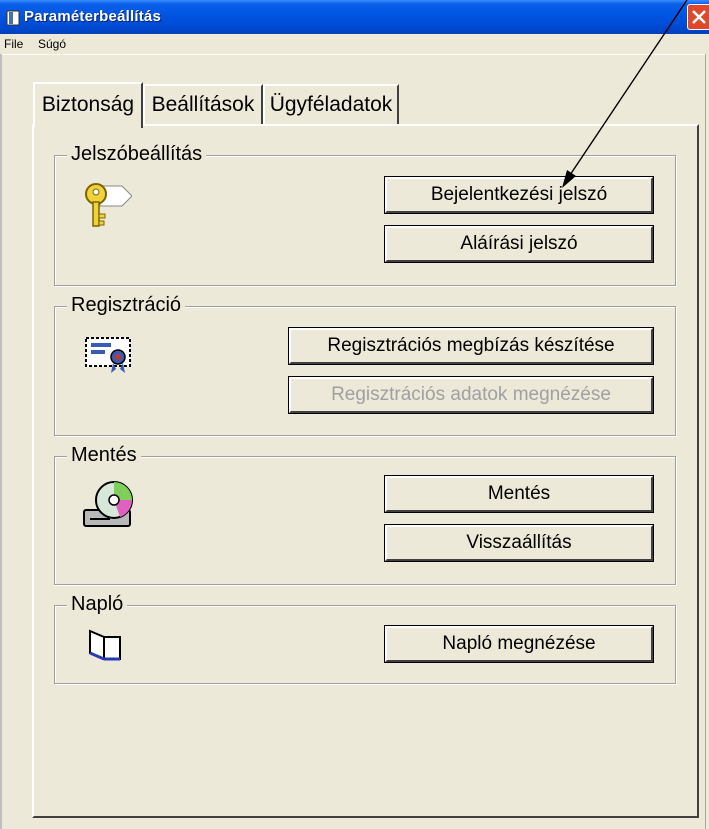 The width and height of the screenshot is (709, 829). What do you see at coordinates (1, 441) in the screenshot?
I see `window-frame-left` at bounding box center [1, 441].